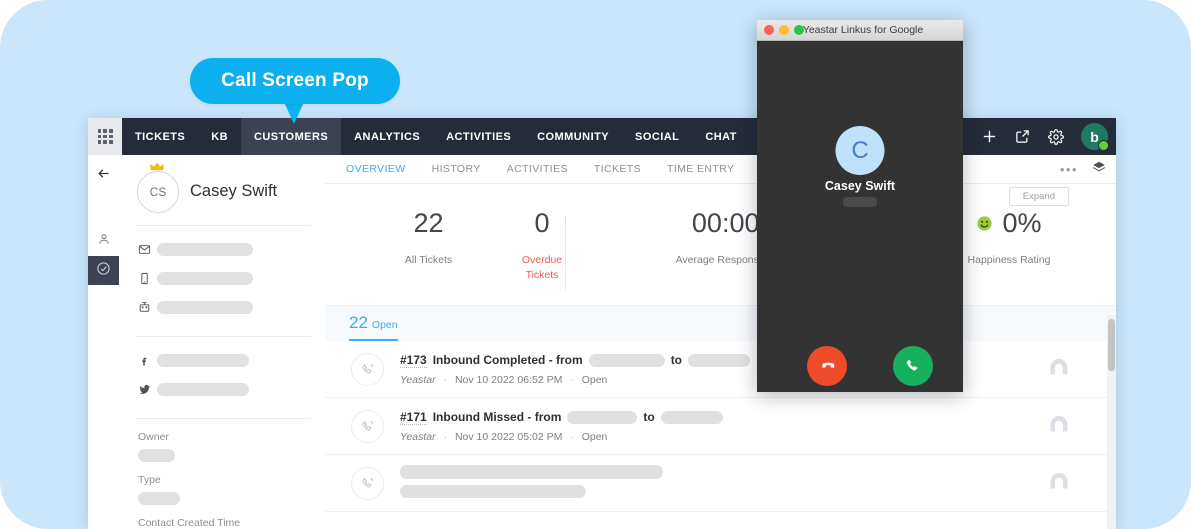 This screenshot has height=529, width=1191. What do you see at coordinates (493, 491) in the screenshot?
I see `masked-meta` at bounding box center [493, 491].